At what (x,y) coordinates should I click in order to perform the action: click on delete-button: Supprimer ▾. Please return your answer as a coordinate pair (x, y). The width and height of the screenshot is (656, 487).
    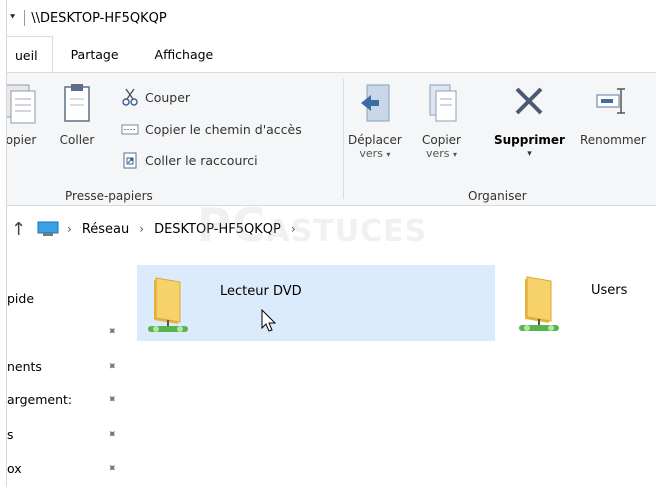
    Looking at the image, I should click on (529, 121).